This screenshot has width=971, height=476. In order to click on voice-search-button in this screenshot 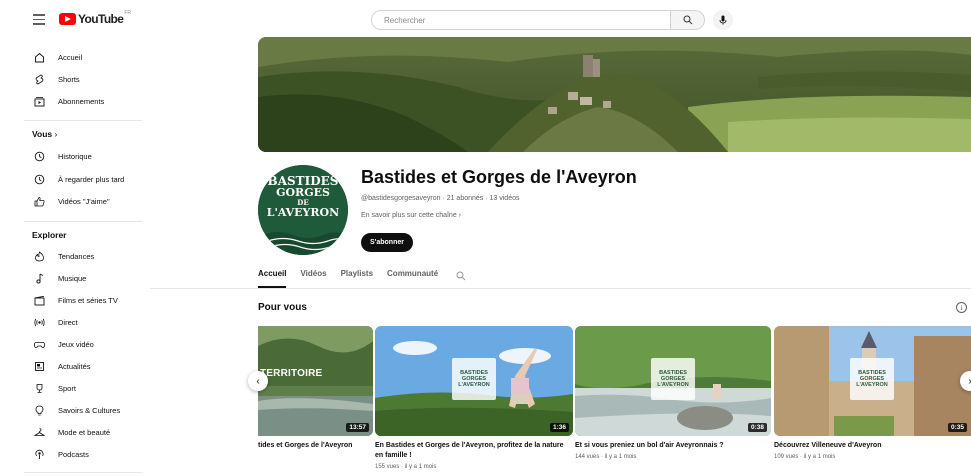, I will do `click(723, 20)`.